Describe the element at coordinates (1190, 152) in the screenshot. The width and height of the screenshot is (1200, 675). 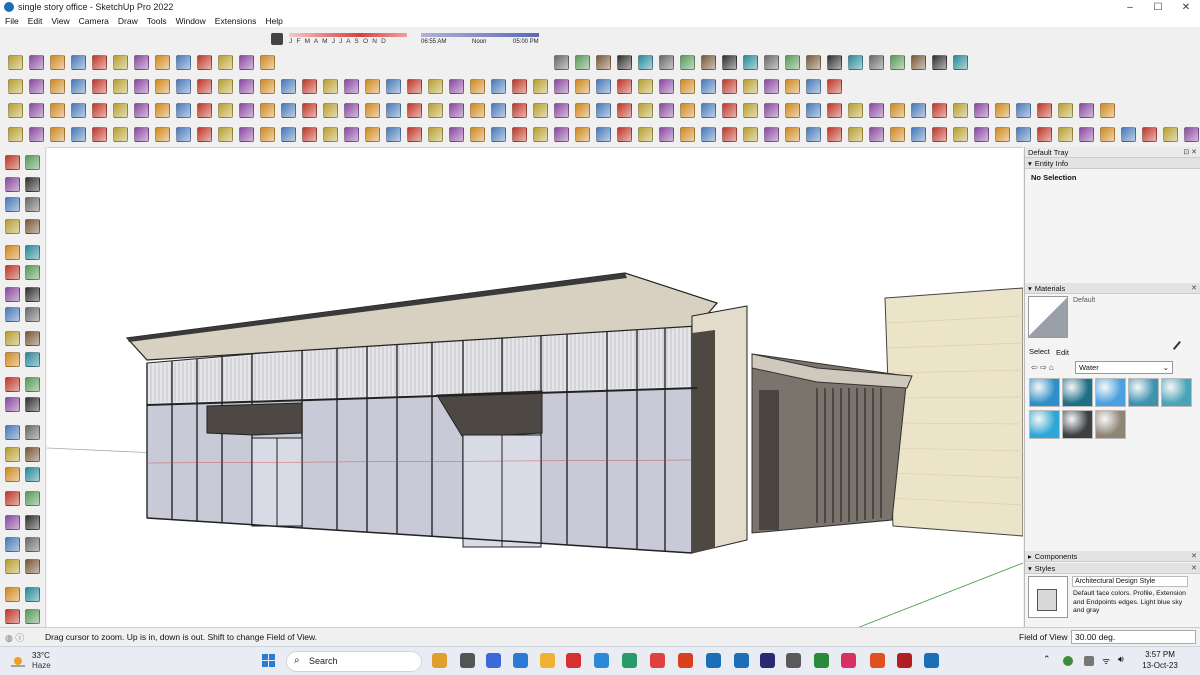
I see `tray-pin-icon: ⊡ ✕` at that location.